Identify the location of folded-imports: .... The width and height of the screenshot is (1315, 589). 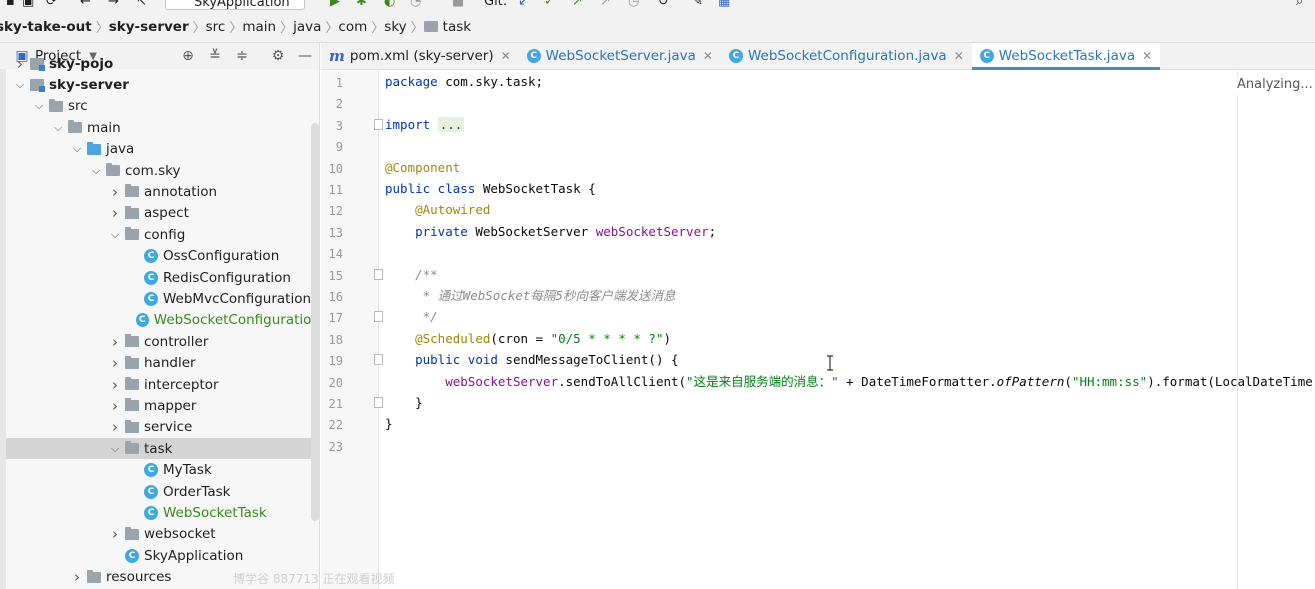
(451, 124).